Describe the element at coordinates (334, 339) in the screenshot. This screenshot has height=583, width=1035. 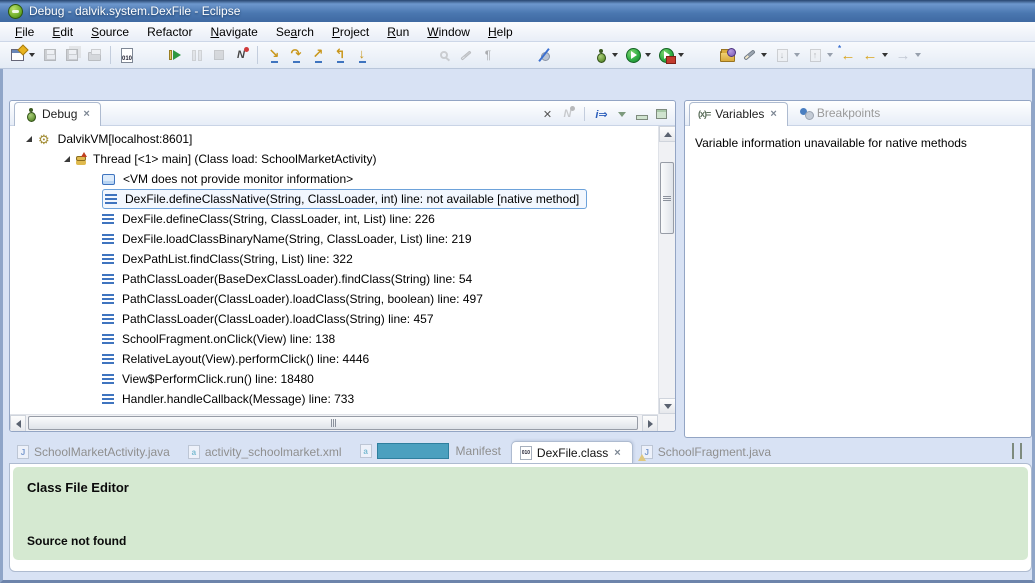
I see `tree-row-stack-frame: SchoolFragment.onClick(View) line: 138` at that location.